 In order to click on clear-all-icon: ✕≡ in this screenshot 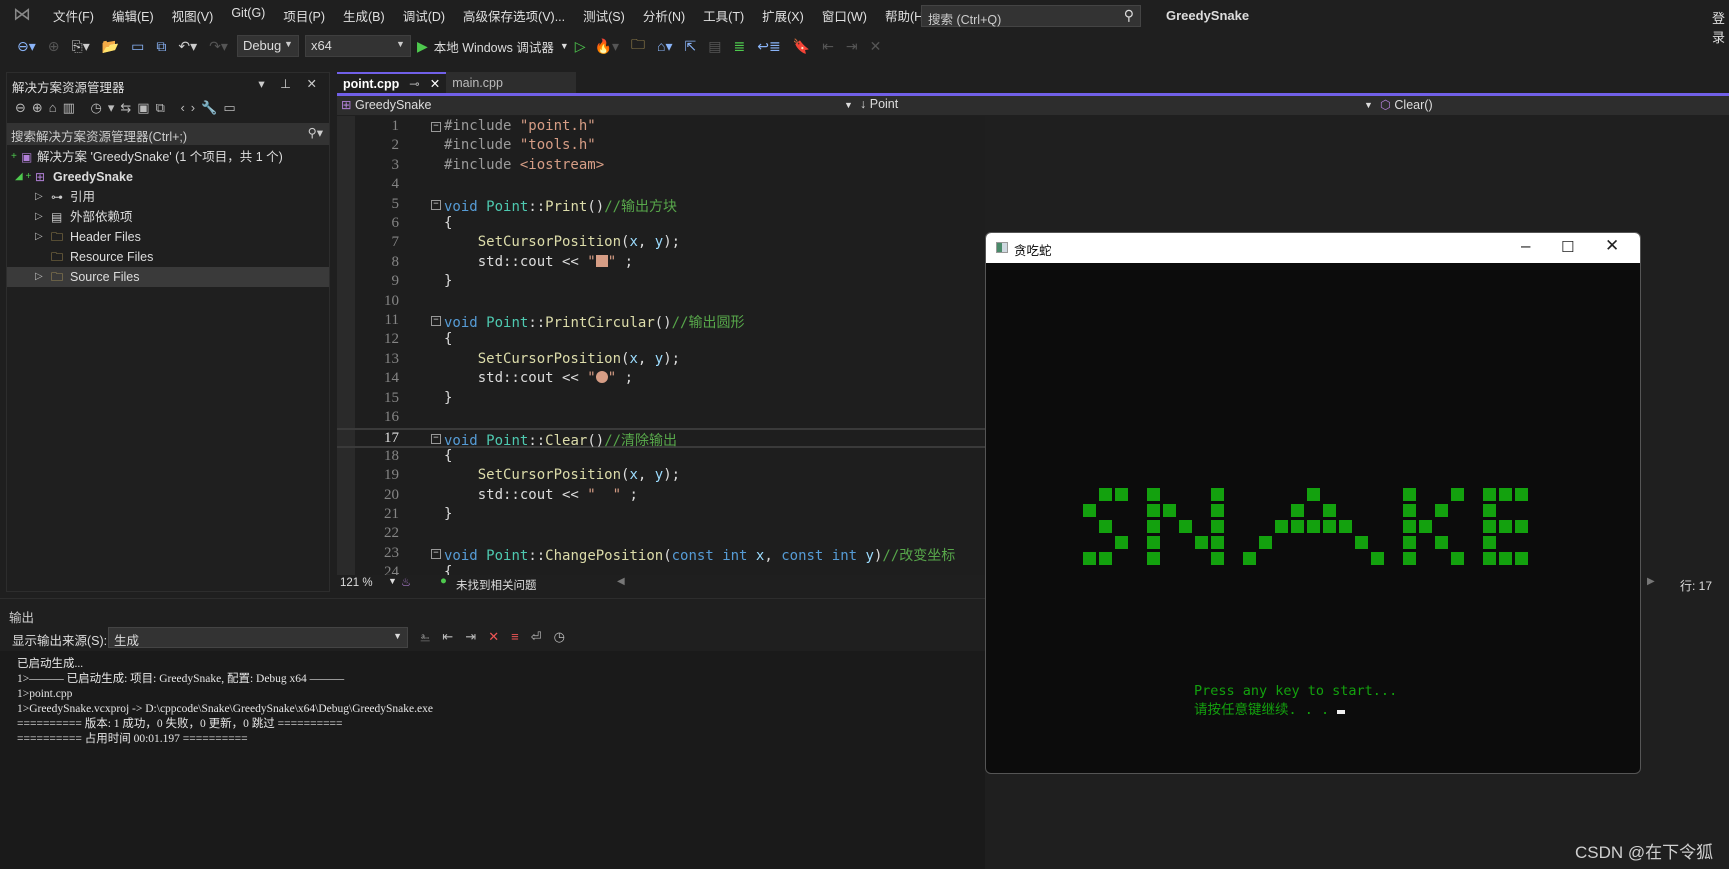, I will do `click(509, 636)`.